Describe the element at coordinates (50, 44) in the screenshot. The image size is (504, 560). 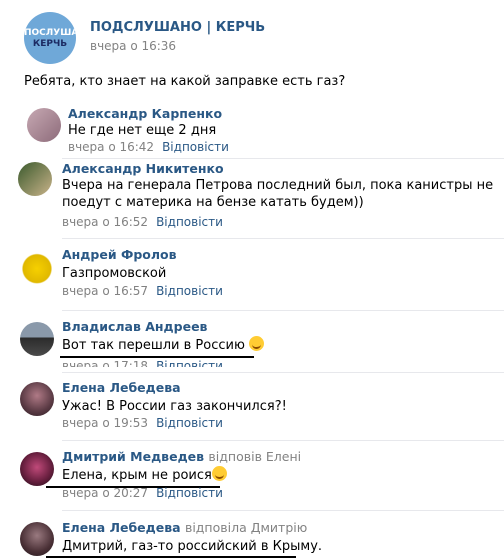
I see `logo-text-2: КЕРЧЬ` at that location.